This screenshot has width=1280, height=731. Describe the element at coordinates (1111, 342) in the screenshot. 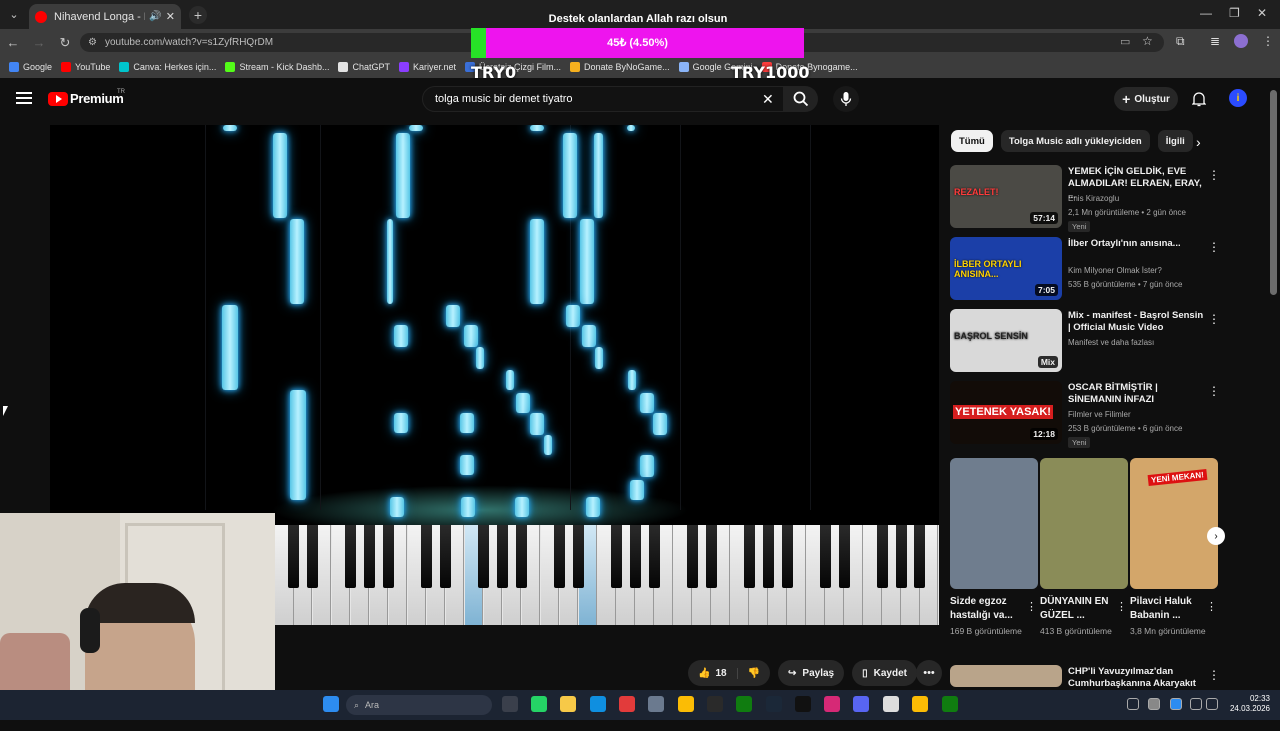

I see `channel-name: Manifest ve daha fazlası` at that location.